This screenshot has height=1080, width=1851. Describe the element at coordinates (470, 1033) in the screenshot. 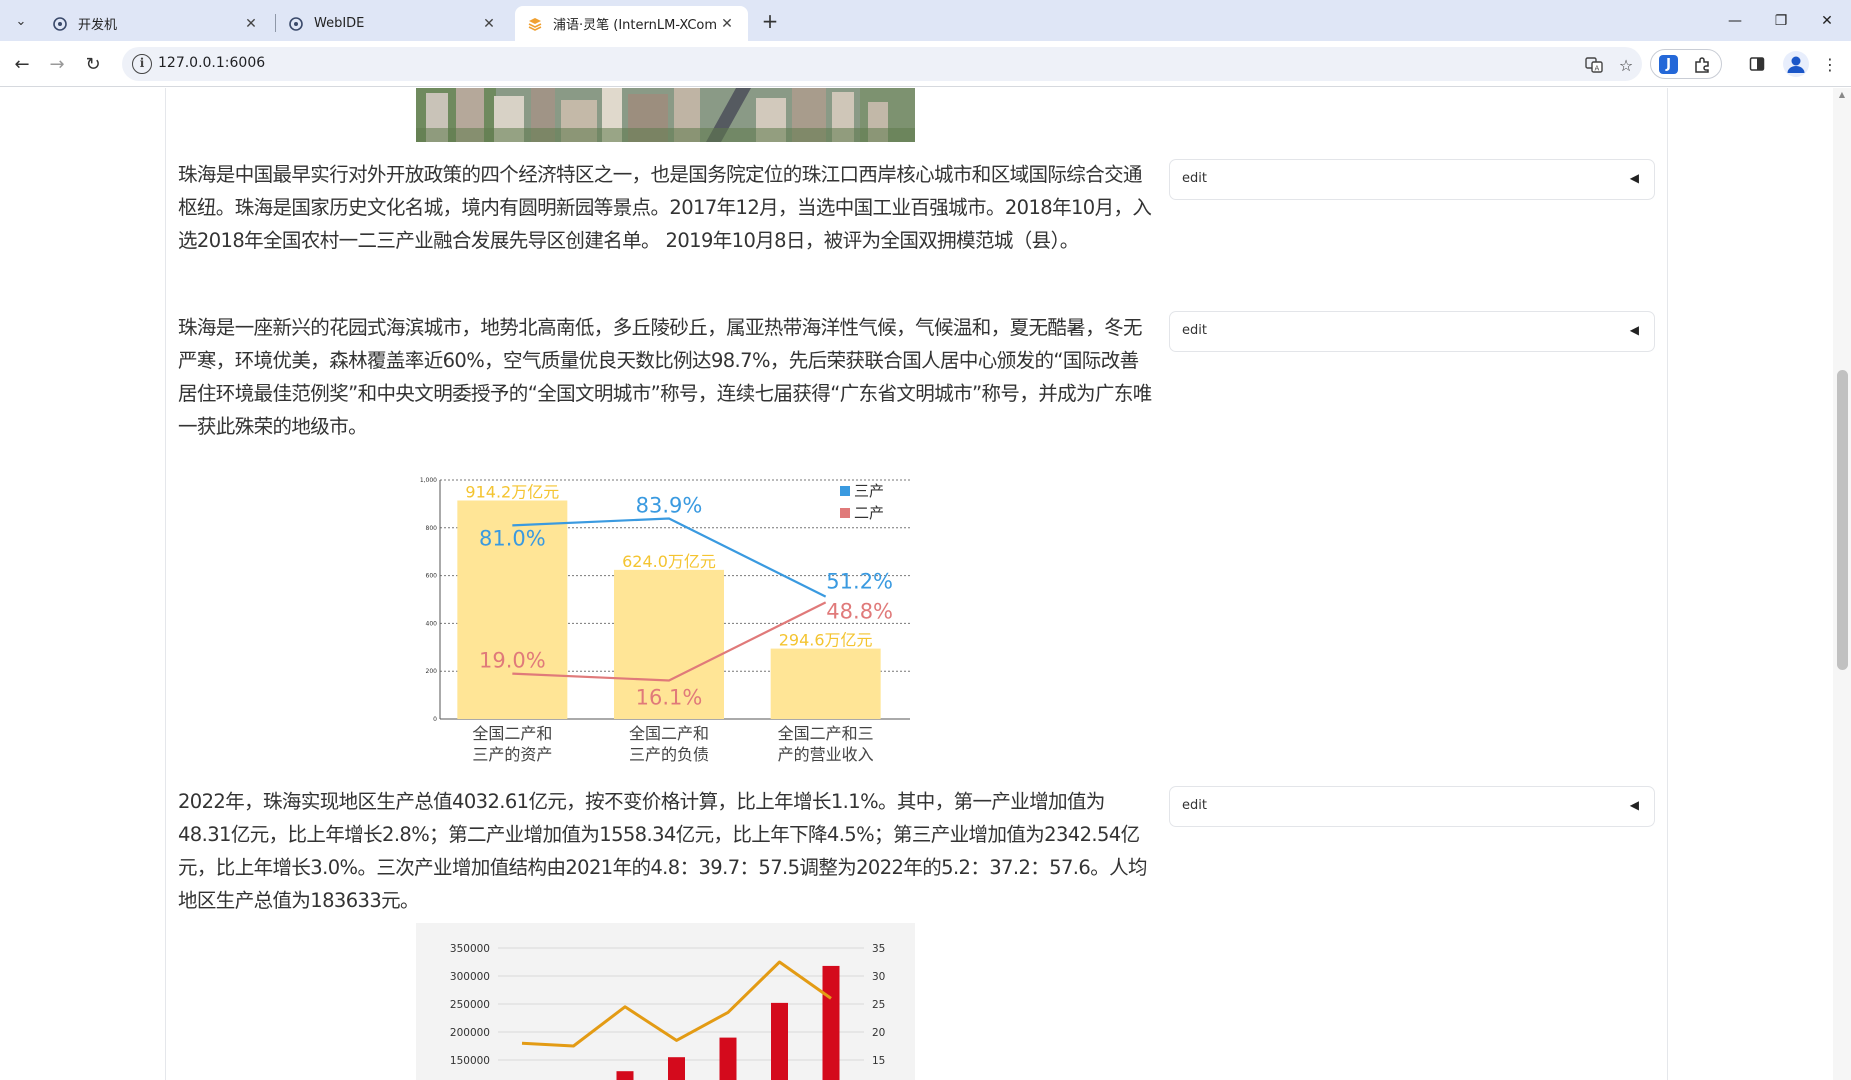

I see `y-left-tick-label: 200000` at that location.